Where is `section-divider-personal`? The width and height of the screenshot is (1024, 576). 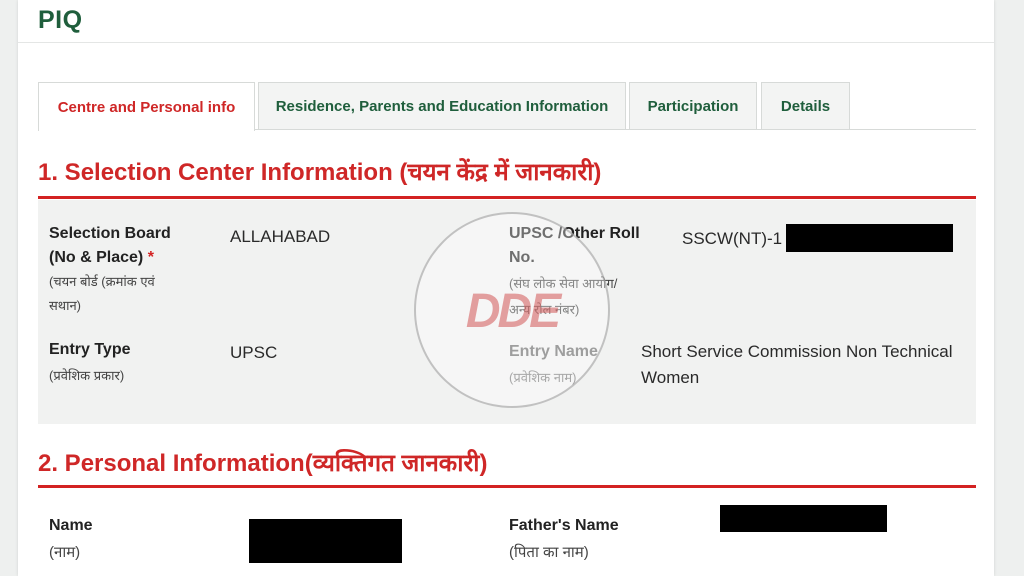
section-divider-personal is located at coordinates (507, 486).